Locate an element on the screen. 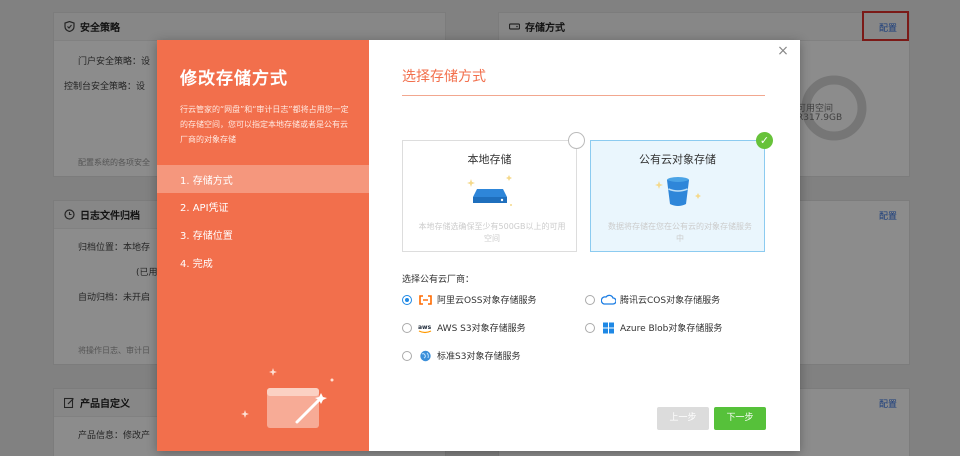  local-storage-desc: 本地存储选确保至少有500GB以上的可用空间 is located at coordinates (492, 232).